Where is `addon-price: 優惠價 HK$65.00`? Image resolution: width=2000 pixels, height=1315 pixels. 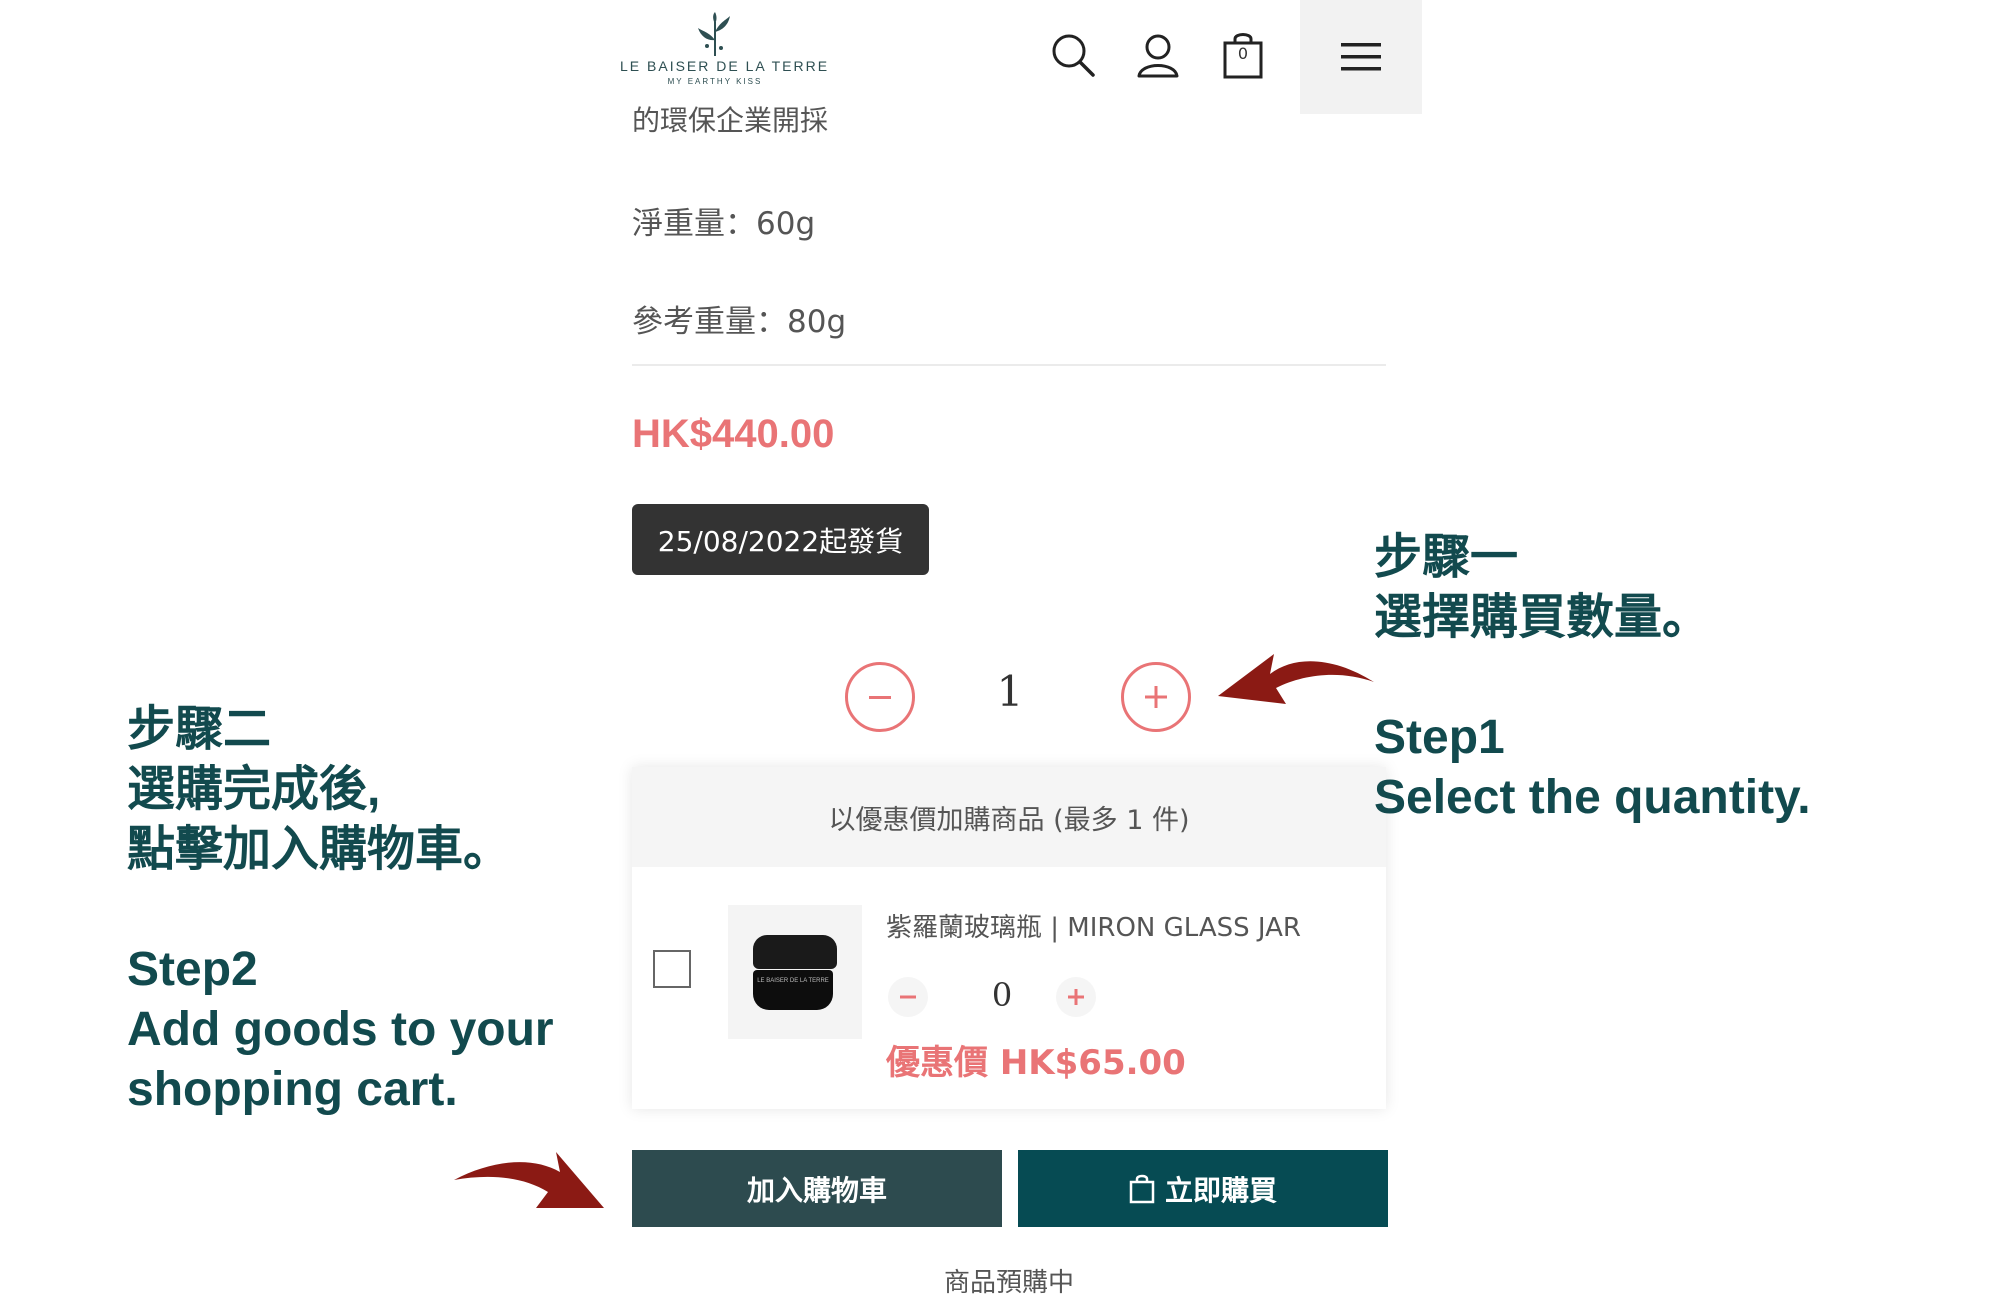
addon-price: 優惠價 HK$65.00 is located at coordinates (1036, 1063).